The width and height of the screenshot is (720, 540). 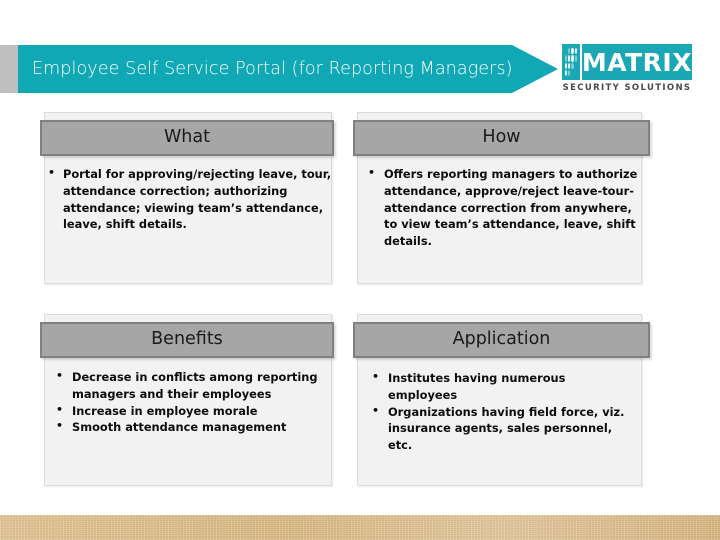 What do you see at coordinates (190, 427) in the screenshot?
I see `list-item: Smooth attendance management` at bounding box center [190, 427].